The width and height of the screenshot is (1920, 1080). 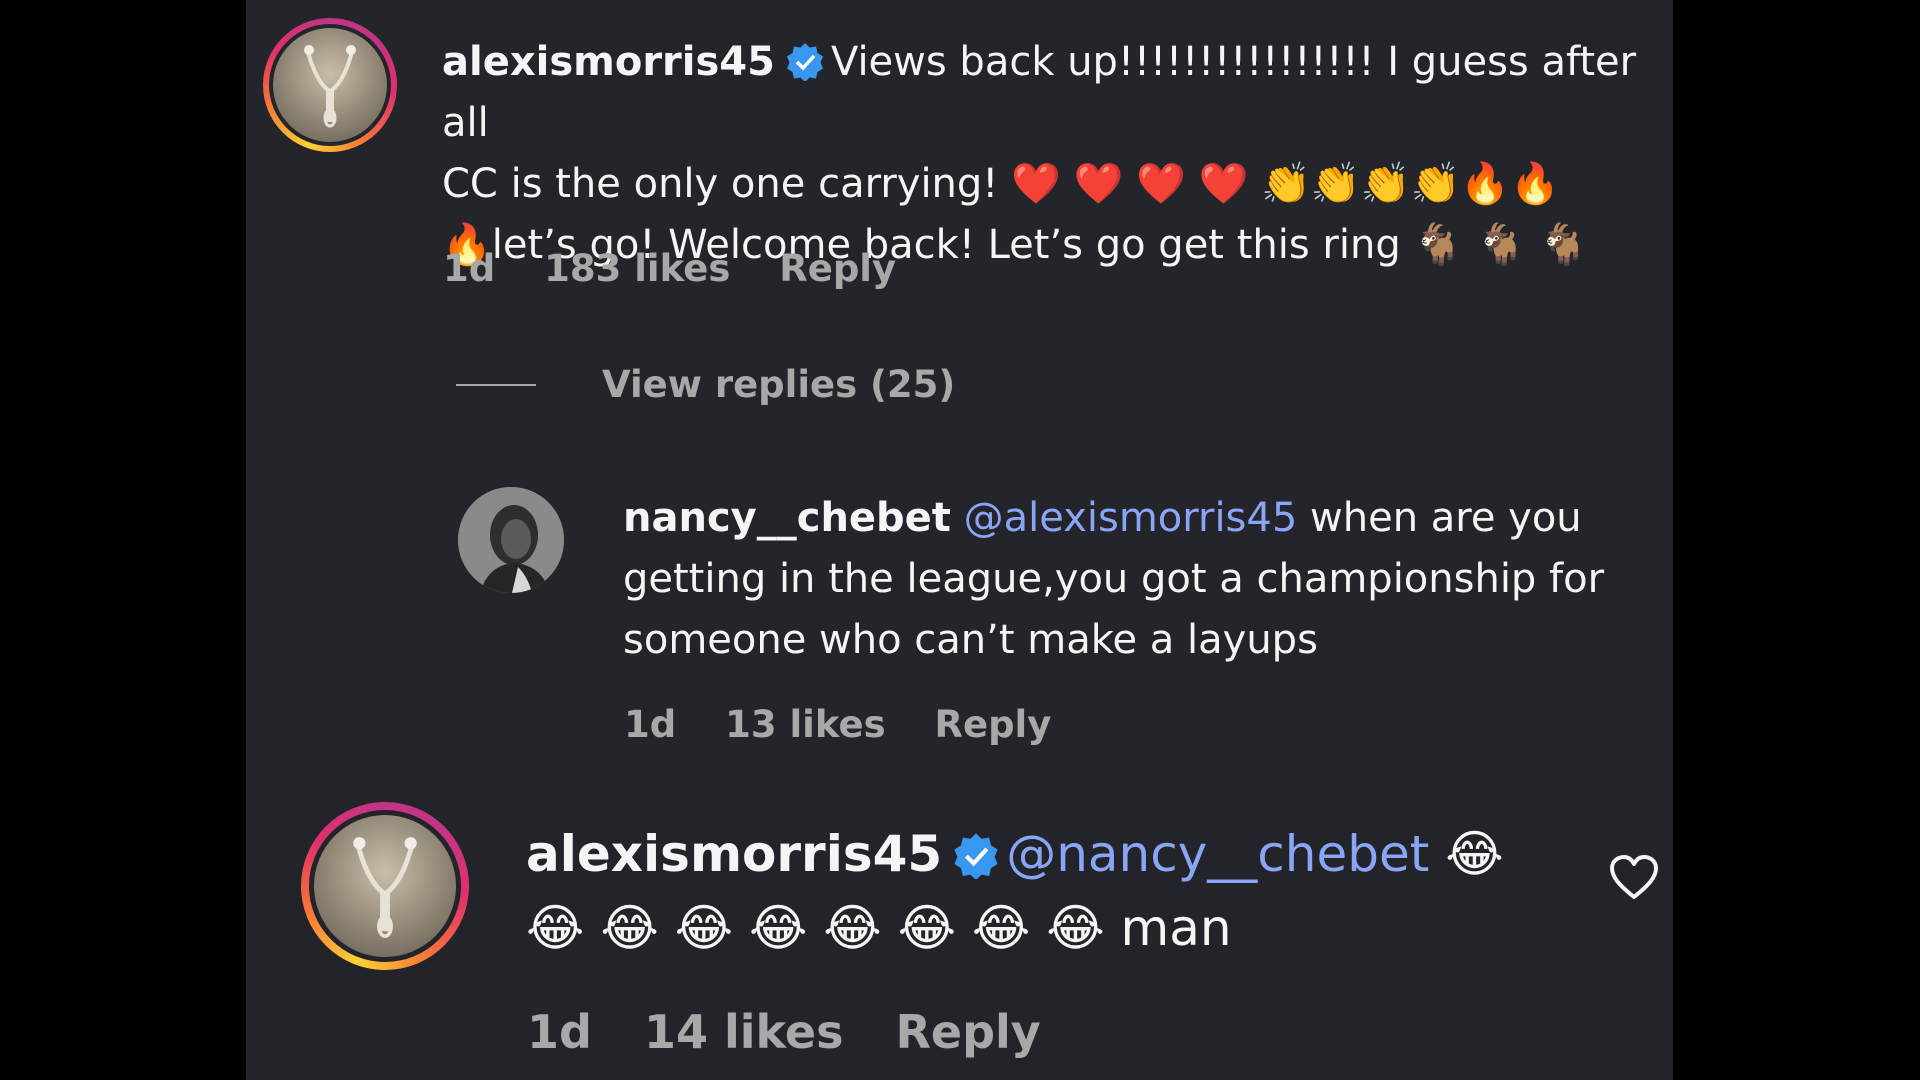 I want to click on comment-username: alexismorris45, so click(x=608, y=62).